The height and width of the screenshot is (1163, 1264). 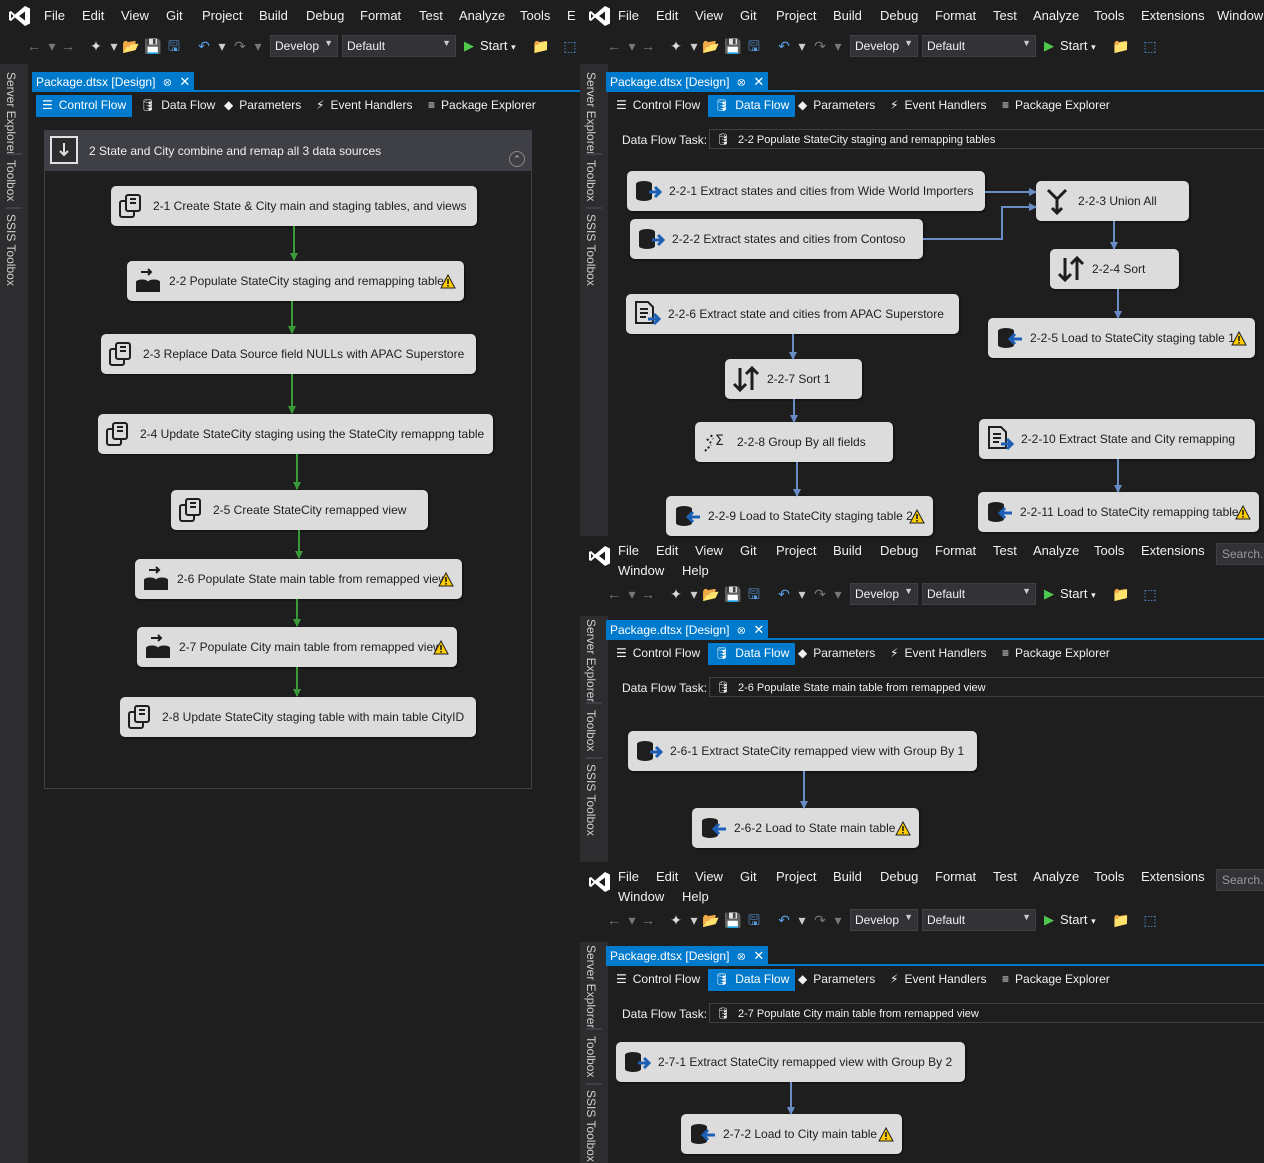 I want to click on task-node: 2-2-5 Load to StateCity staging table 1, so click(x=1121, y=338).